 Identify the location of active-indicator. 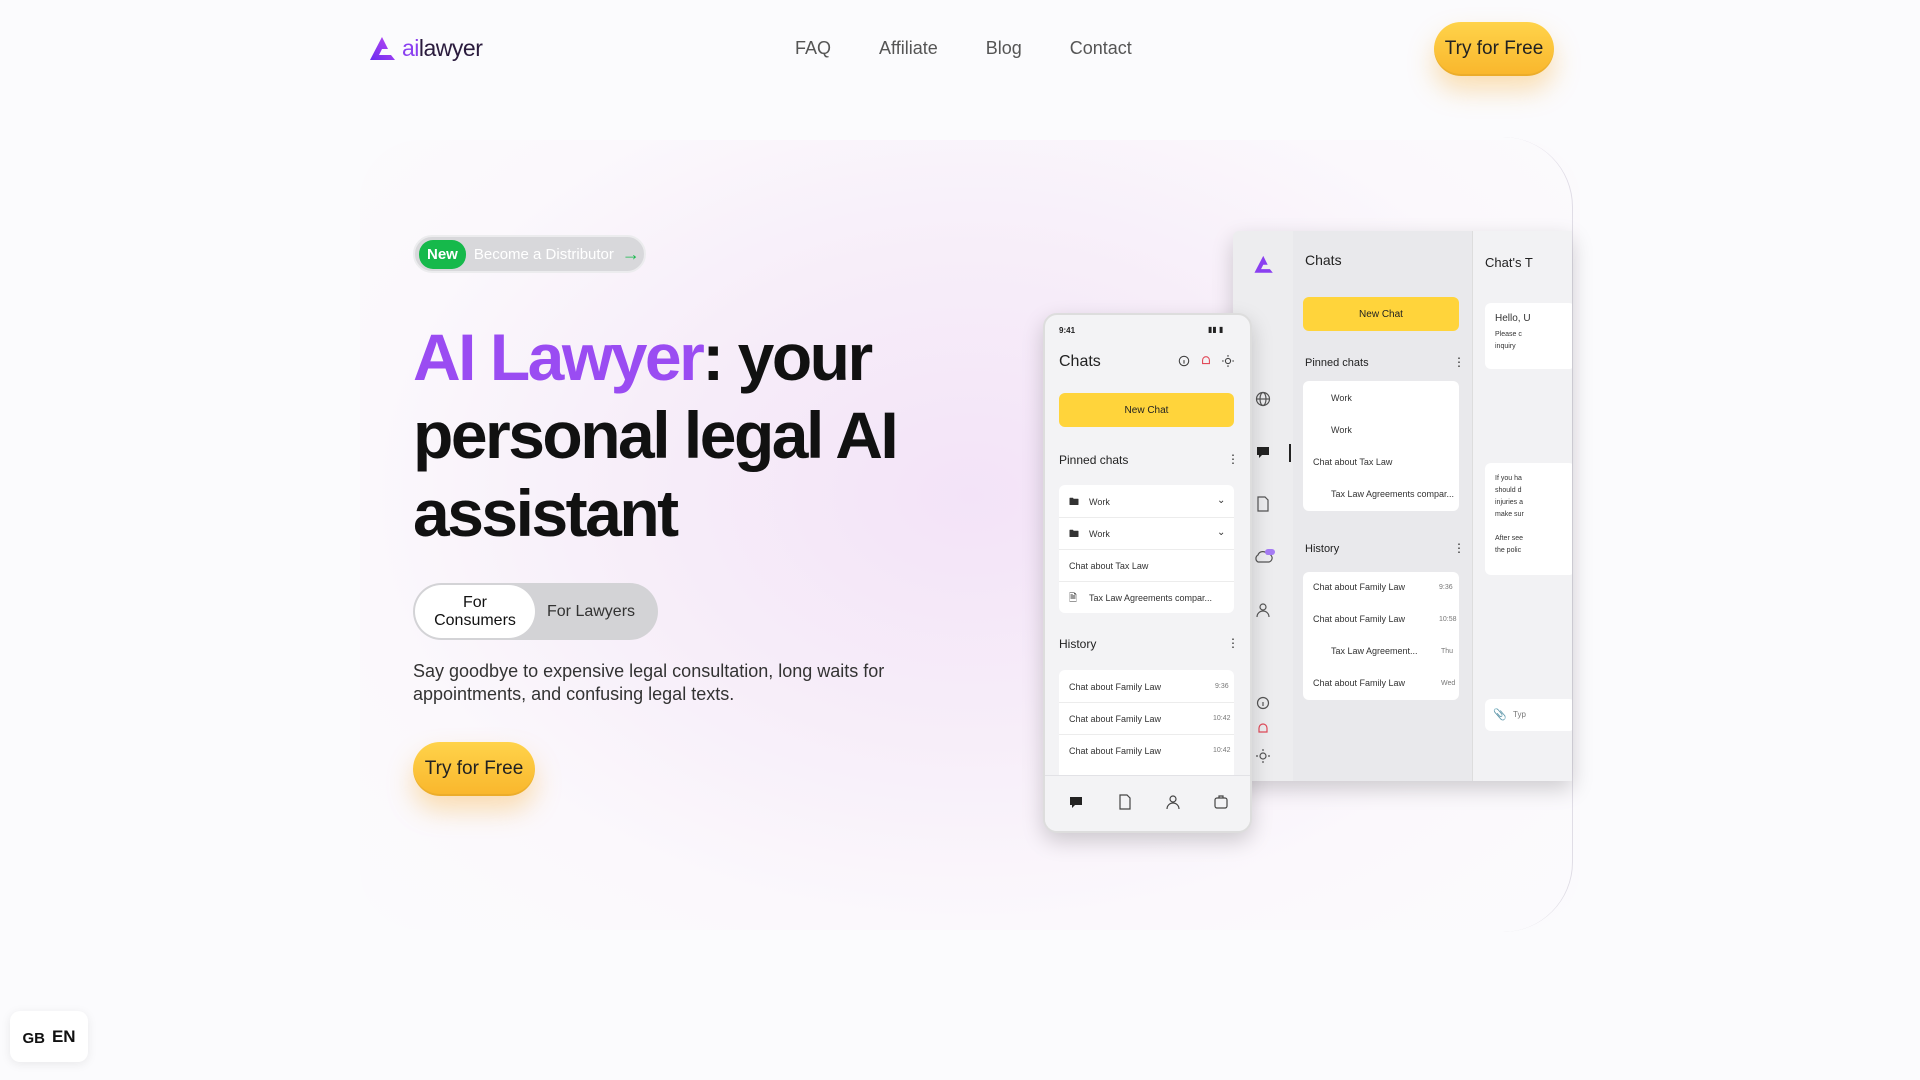
(1290, 453).